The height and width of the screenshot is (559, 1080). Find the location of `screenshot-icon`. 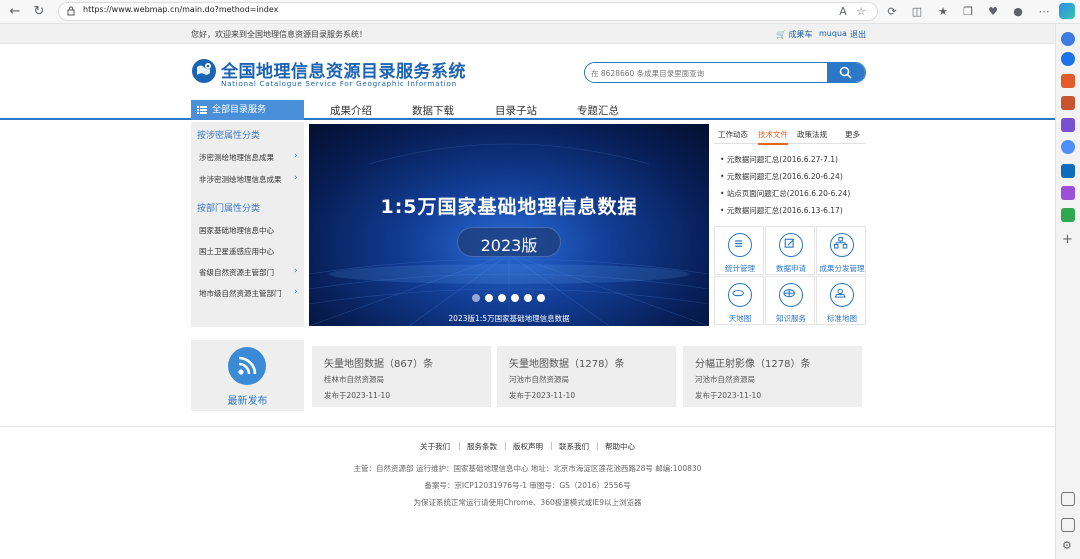

screenshot-icon is located at coordinates (1068, 499).